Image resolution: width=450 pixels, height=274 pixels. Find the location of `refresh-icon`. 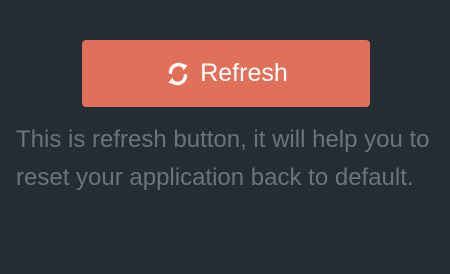

refresh-icon is located at coordinates (178, 73).